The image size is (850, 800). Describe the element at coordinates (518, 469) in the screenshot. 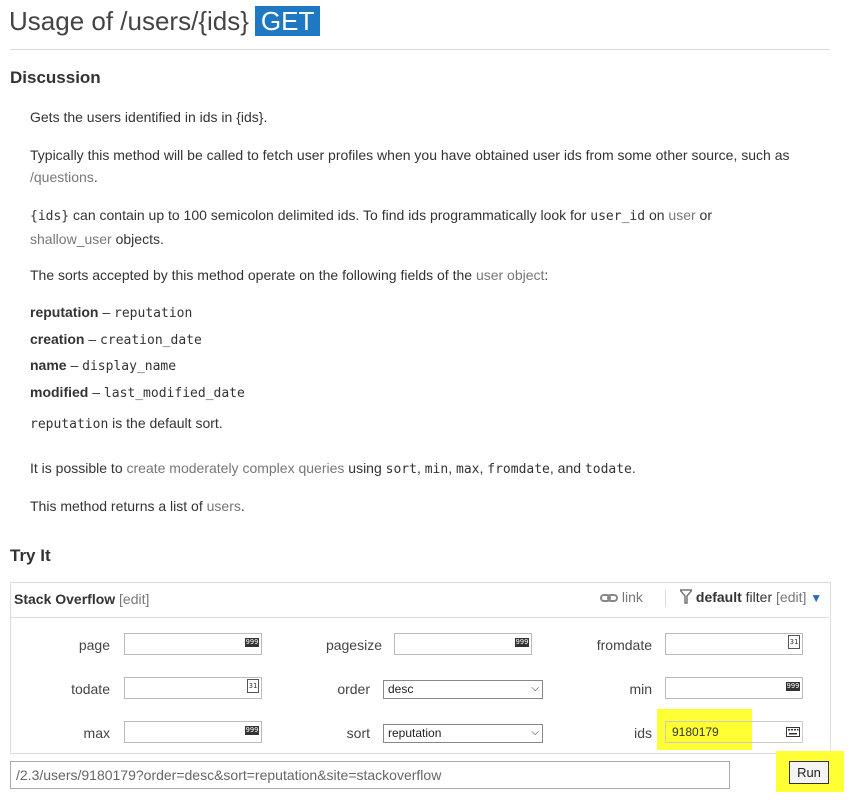

I see `code-fromdate: fromdate` at that location.